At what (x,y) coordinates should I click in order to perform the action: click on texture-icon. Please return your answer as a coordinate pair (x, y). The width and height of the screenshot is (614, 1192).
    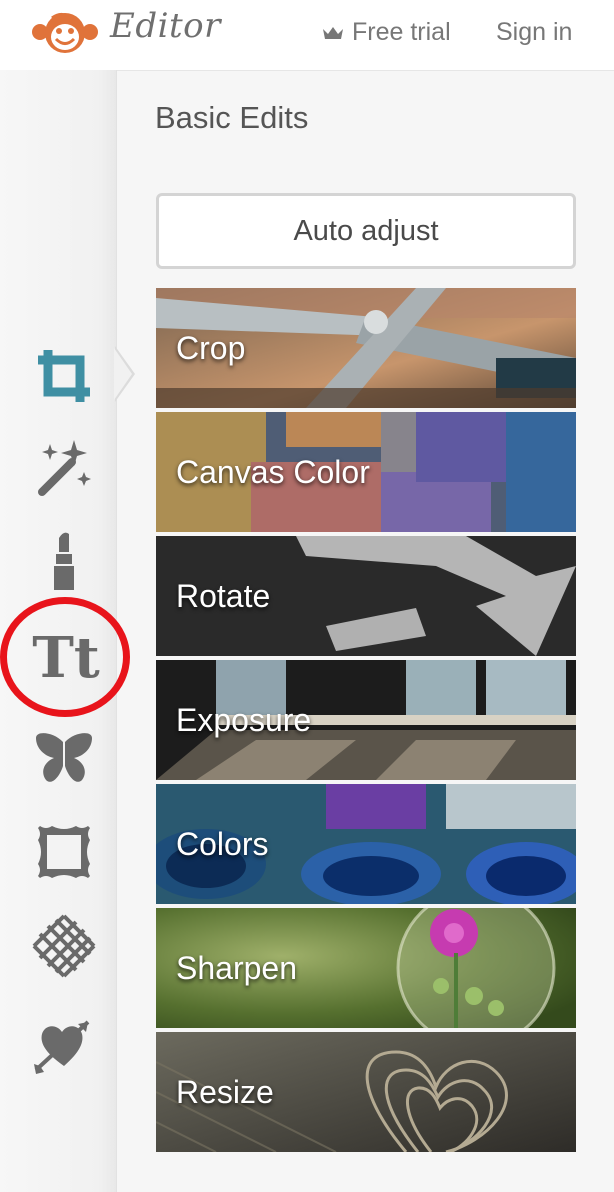
    Looking at the image, I should click on (64, 946).